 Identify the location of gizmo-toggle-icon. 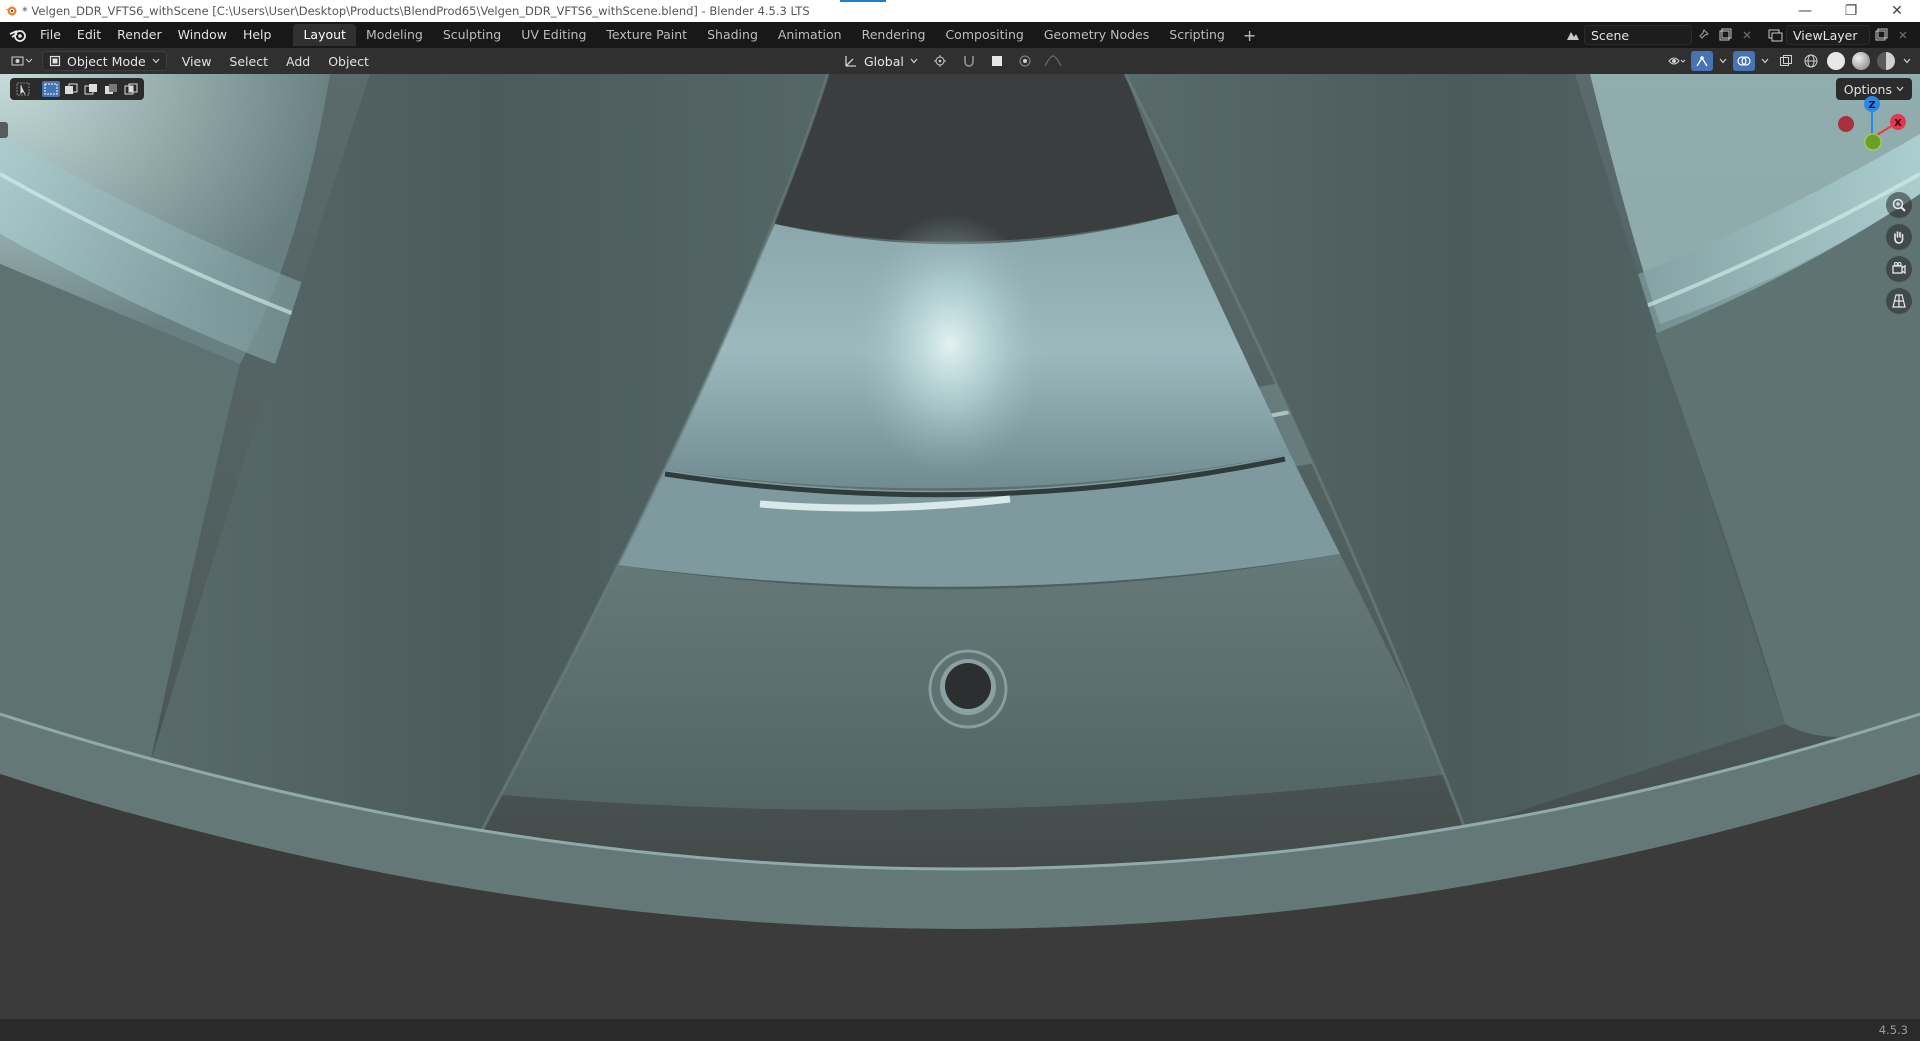
(1702, 61).